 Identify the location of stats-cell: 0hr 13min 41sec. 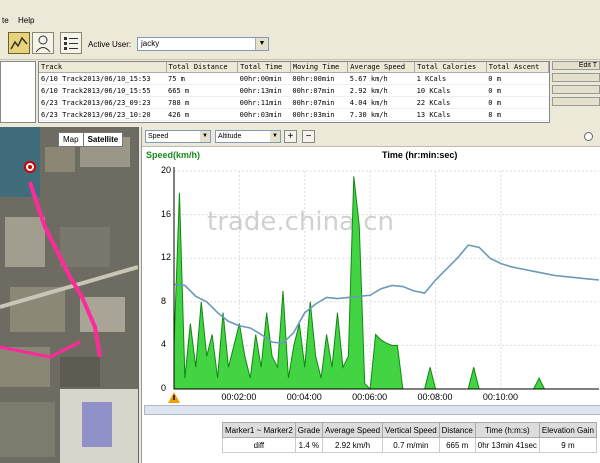
(507, 445).